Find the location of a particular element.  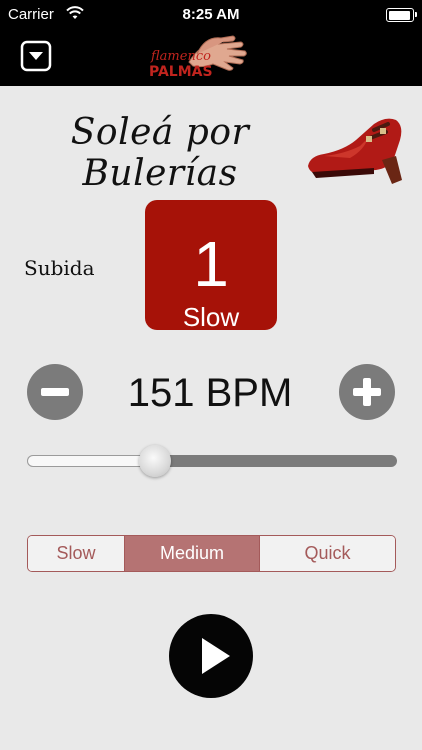

speed-label: Slow is located at coordinates (211, 317).